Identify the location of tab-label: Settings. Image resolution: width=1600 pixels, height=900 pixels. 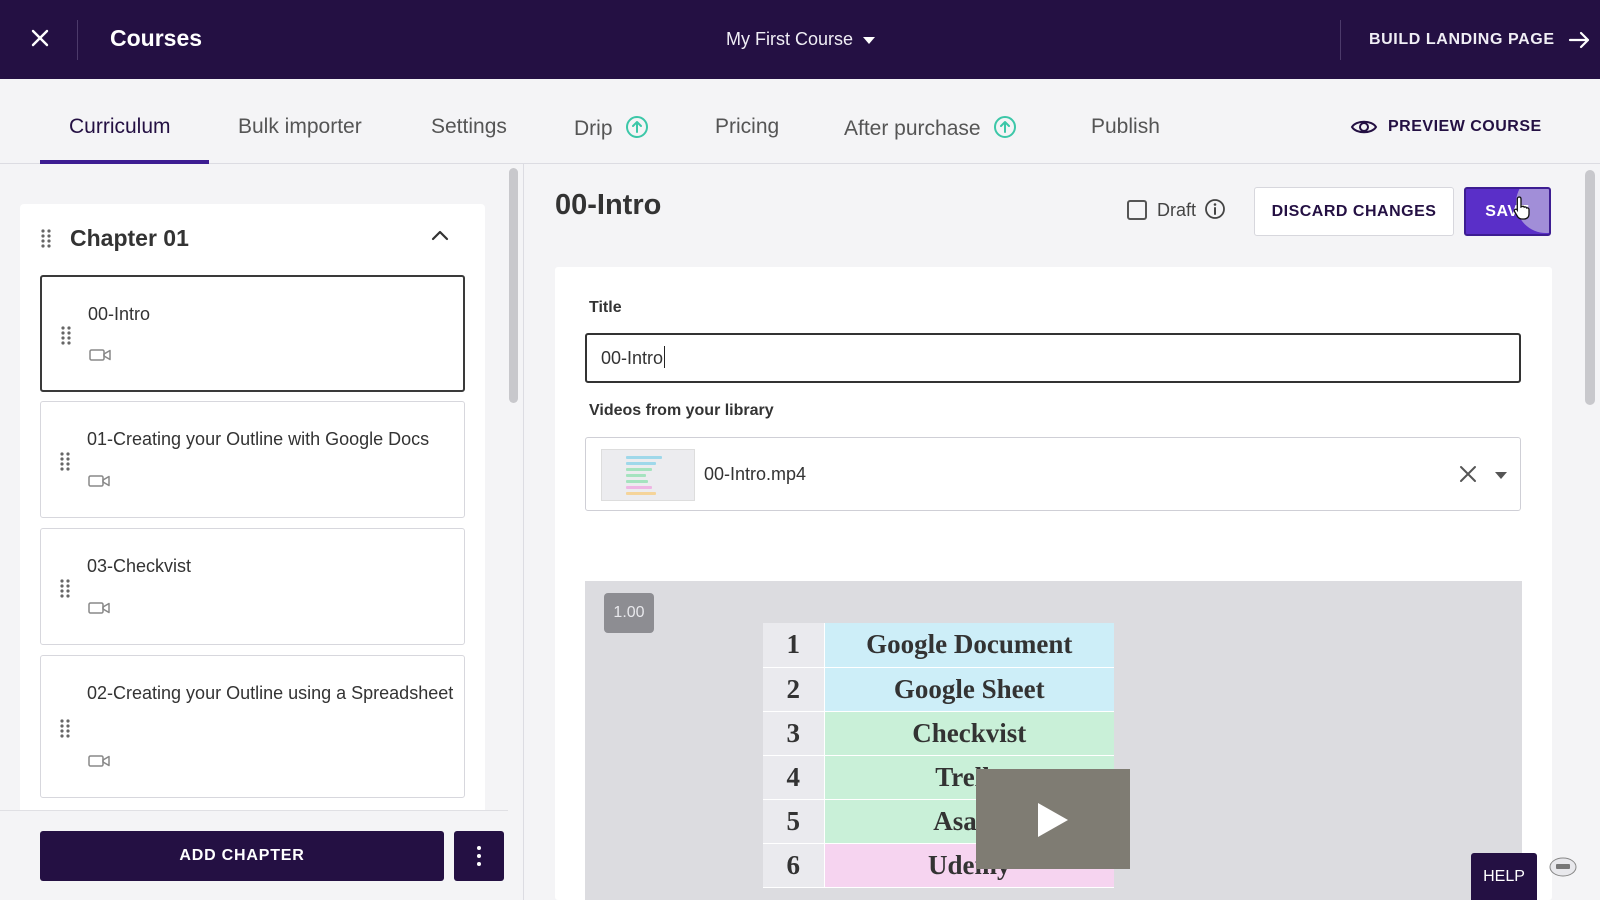
(469, 126).